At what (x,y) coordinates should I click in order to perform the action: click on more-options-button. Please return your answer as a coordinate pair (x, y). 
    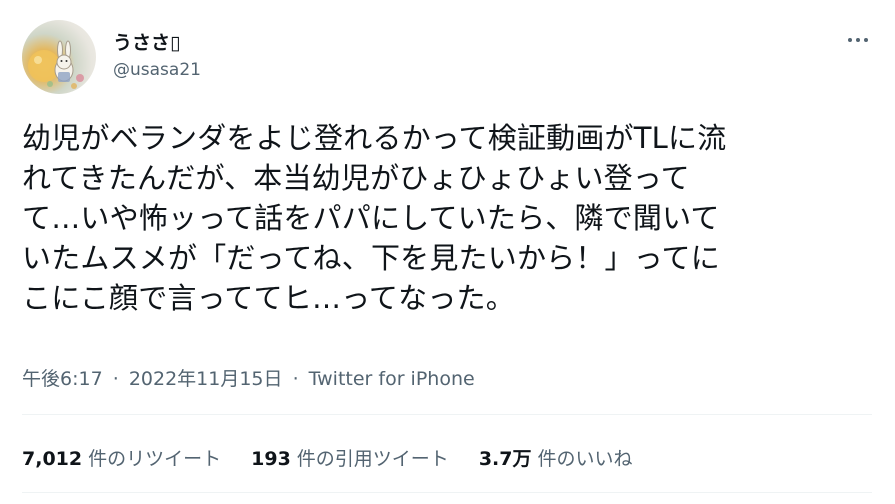
    Looking at the image, I should click on (858, 40).